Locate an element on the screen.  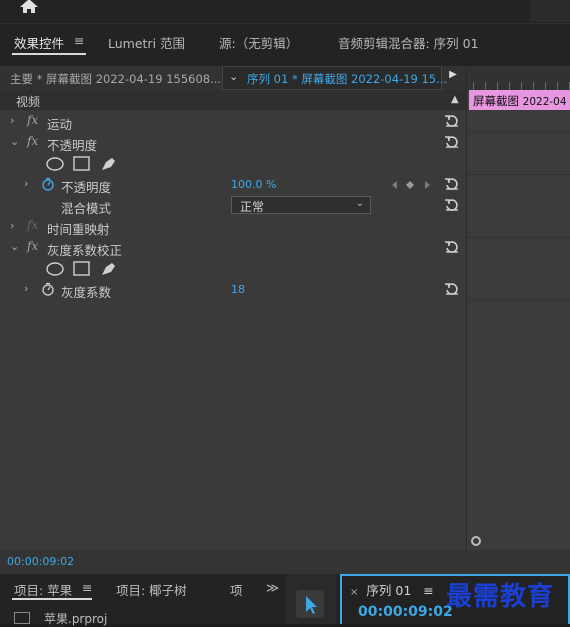
home-icon is located at coordinates (29, 7).